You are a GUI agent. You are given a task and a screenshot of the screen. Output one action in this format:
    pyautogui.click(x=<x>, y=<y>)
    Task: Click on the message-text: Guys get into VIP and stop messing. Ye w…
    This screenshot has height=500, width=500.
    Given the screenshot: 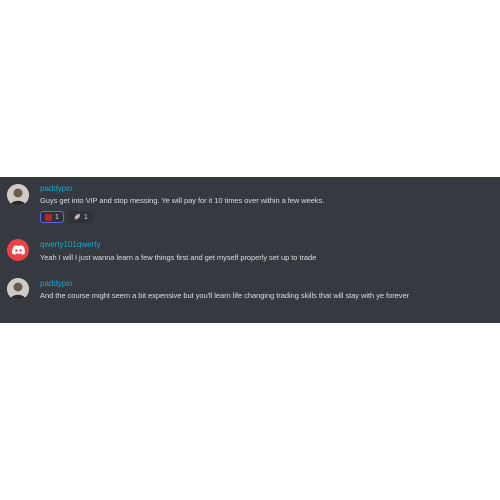 What is the action you would take?
    pyautogui.click(x=182, y=200)
    